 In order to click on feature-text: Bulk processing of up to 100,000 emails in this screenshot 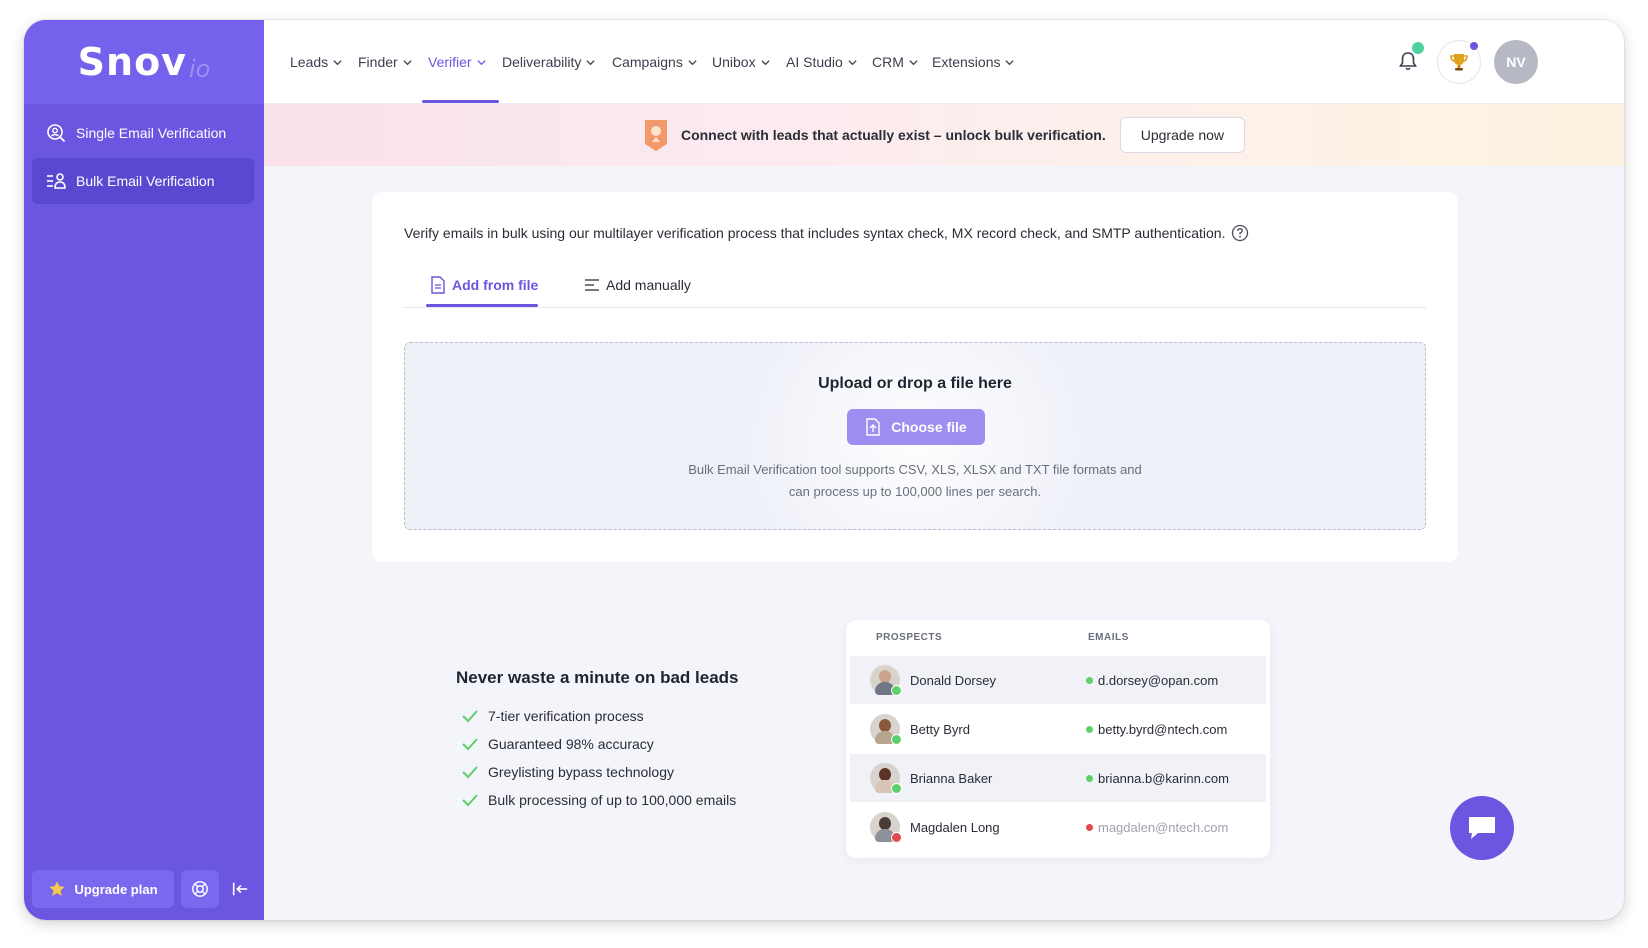, I will do `click(612, 800)`.